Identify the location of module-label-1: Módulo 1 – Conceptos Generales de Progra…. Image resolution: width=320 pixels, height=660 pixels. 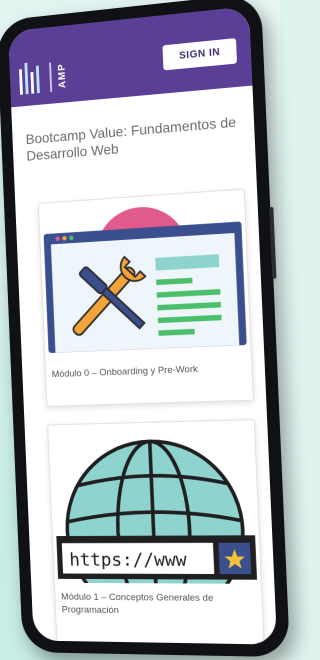
(137, 604).